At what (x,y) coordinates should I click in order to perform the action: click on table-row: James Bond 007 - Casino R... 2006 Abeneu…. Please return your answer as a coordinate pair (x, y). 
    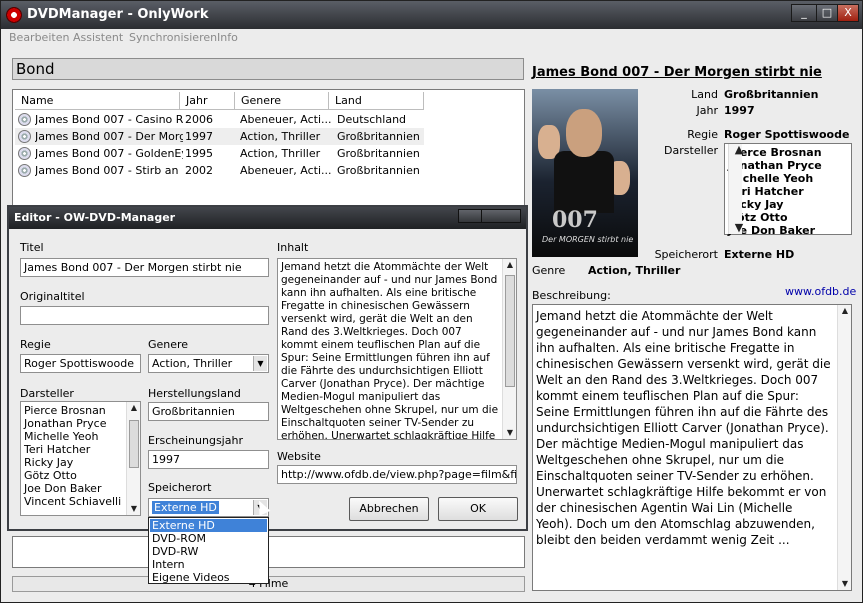
    Looking at the image, I should click on (269, 119).